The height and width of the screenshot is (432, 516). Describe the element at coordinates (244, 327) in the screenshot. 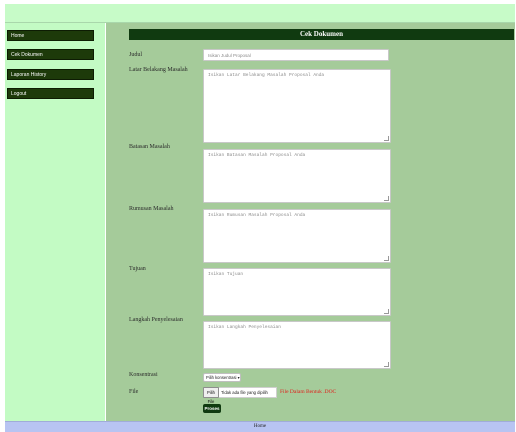

I see `langkah-penyelesaian-placeholder: Isikan Langkah Penyelesaian` at that location.